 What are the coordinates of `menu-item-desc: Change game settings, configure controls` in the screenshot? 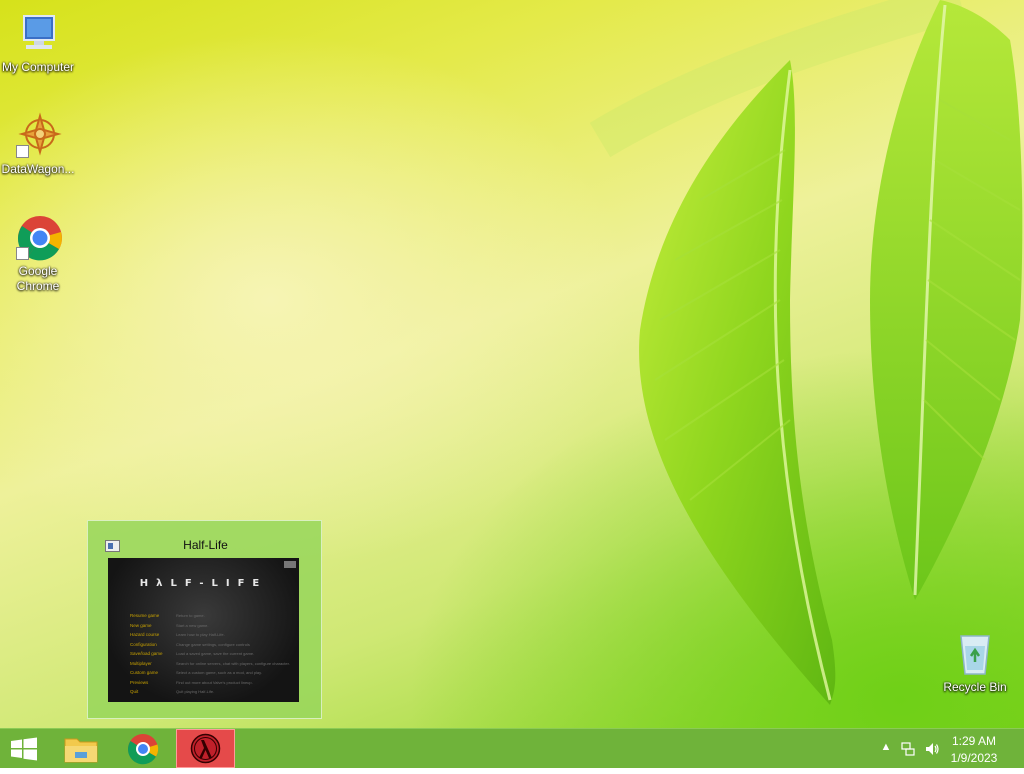 It's located at (213, 644).